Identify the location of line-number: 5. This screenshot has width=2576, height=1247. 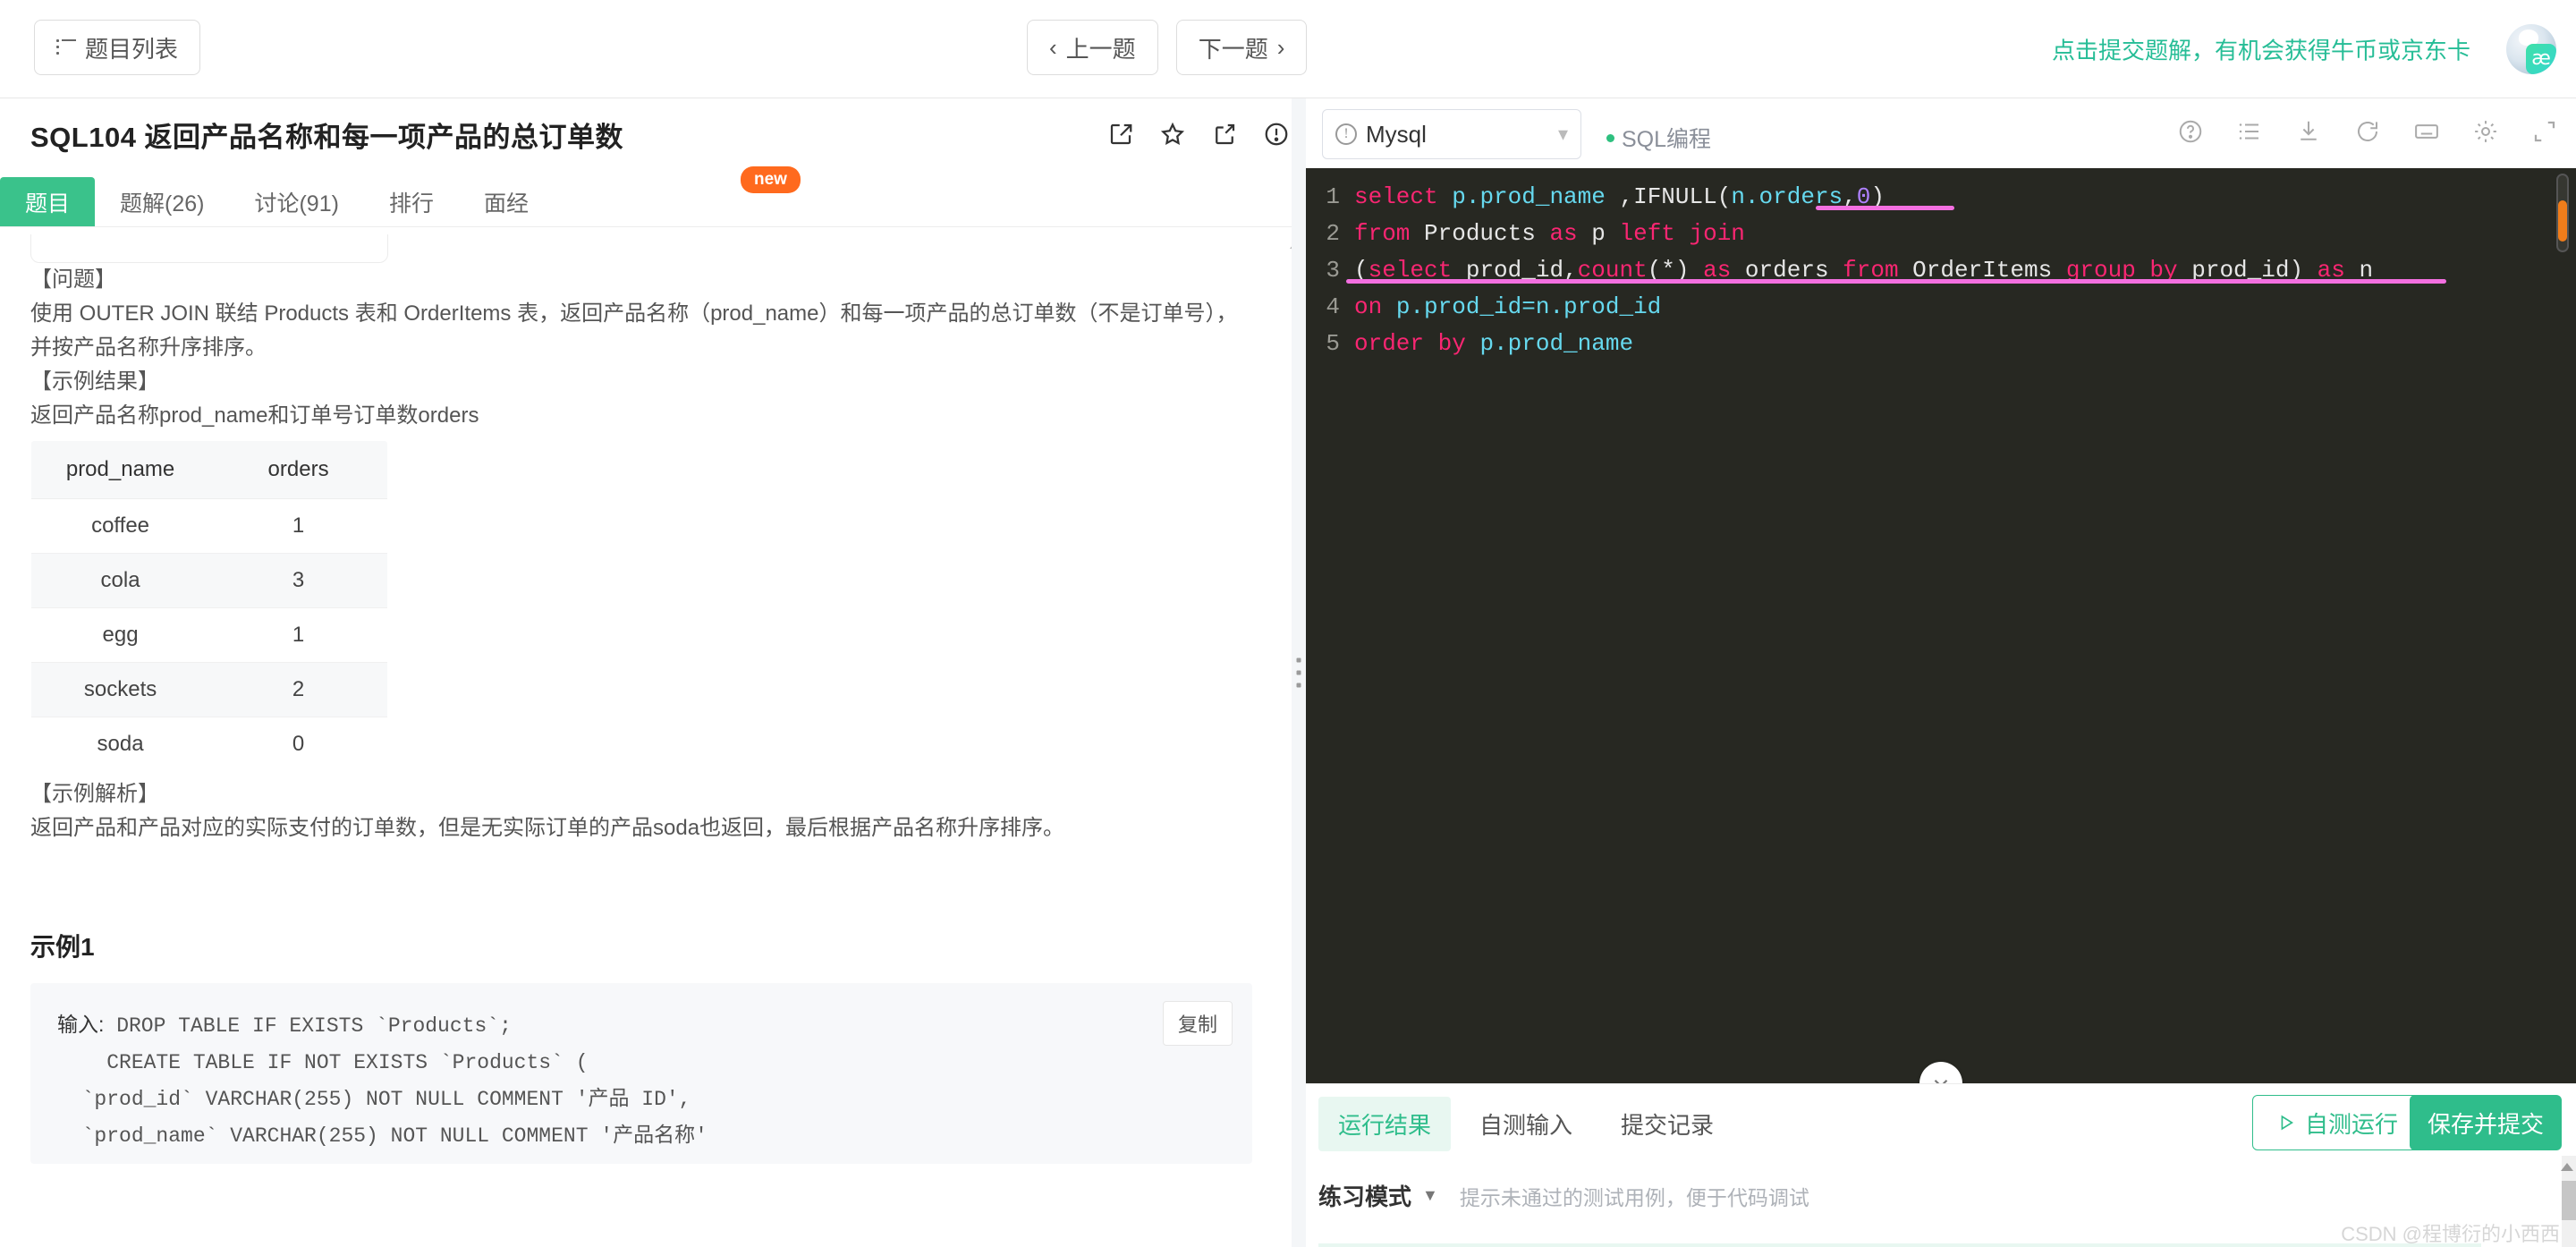
(1333, 343).